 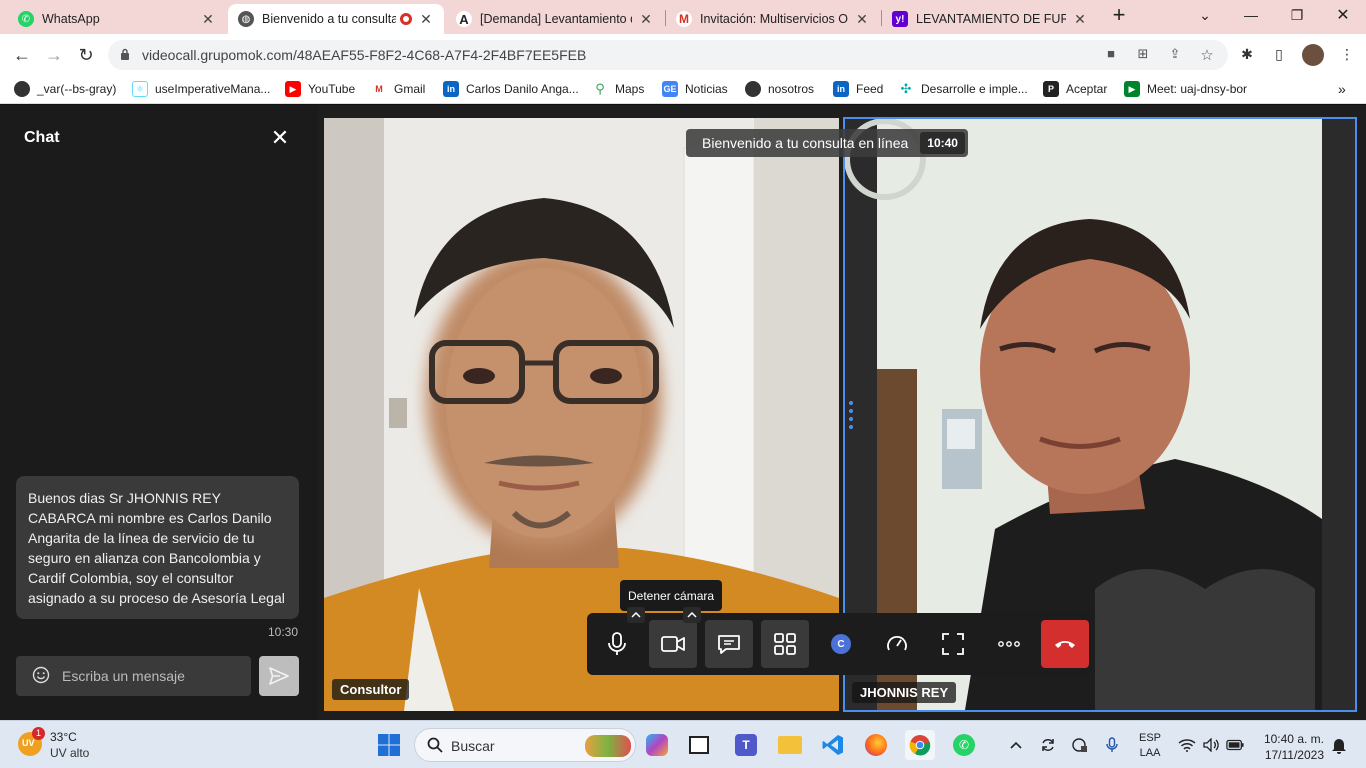 I want to click on bookmark-label: Gmail, so click(x=410, y=89).